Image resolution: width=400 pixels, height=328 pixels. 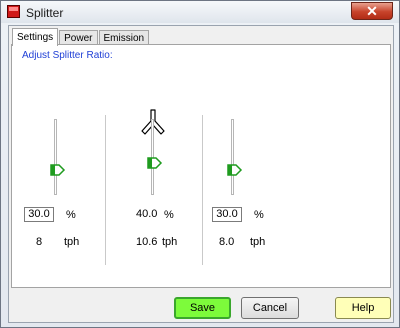 I want to click on output-1-flow-unit: tph, so click(x=72, y=242).